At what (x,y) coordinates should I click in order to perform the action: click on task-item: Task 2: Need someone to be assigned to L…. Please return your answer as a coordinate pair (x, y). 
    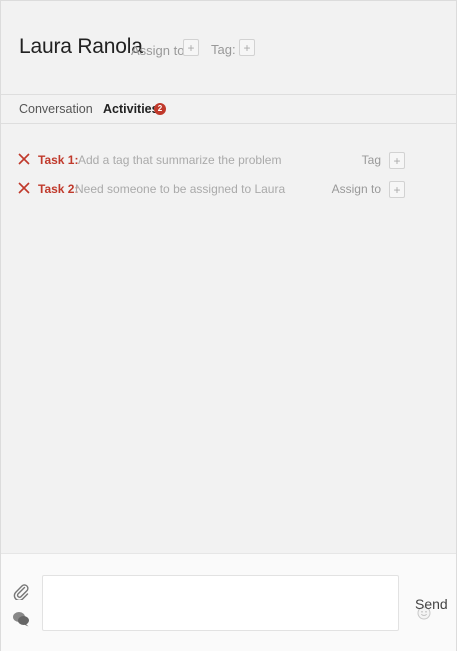
    Looking at the image, I should click on (228, 190).